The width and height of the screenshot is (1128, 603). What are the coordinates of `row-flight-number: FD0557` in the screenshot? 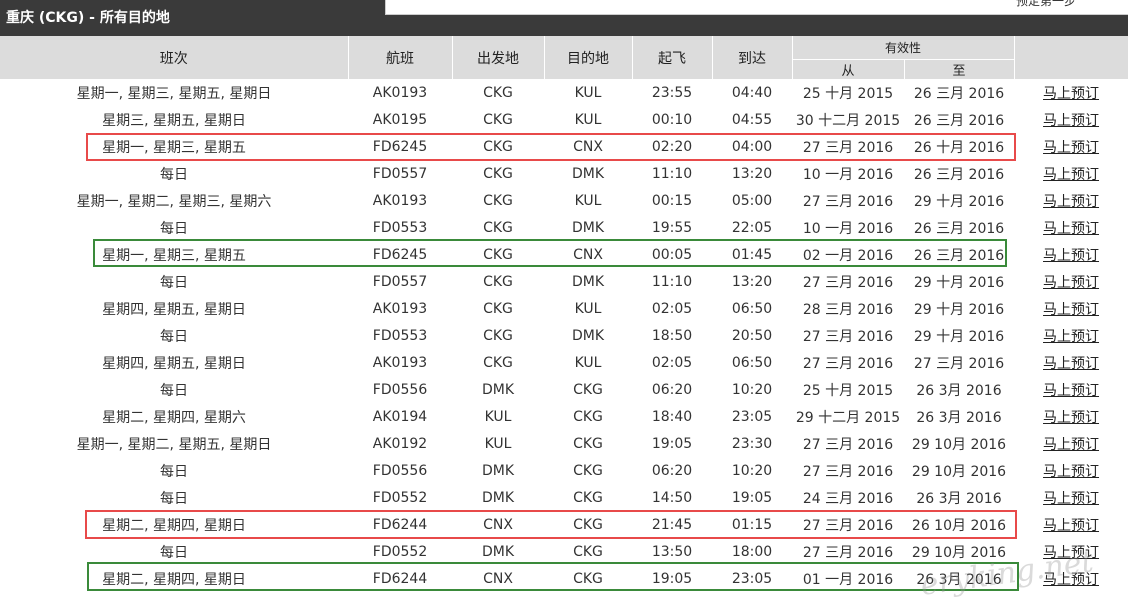 It's located at (400, 173).